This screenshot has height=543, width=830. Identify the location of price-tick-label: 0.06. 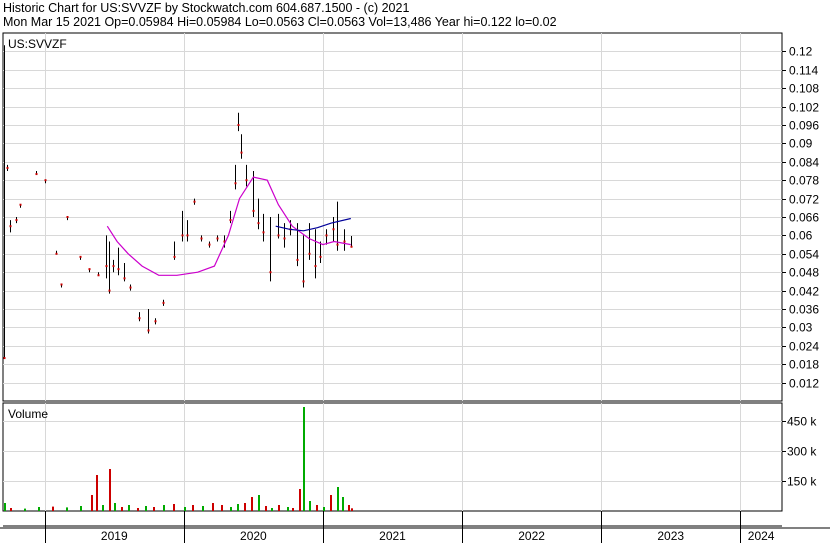
(801, 236).